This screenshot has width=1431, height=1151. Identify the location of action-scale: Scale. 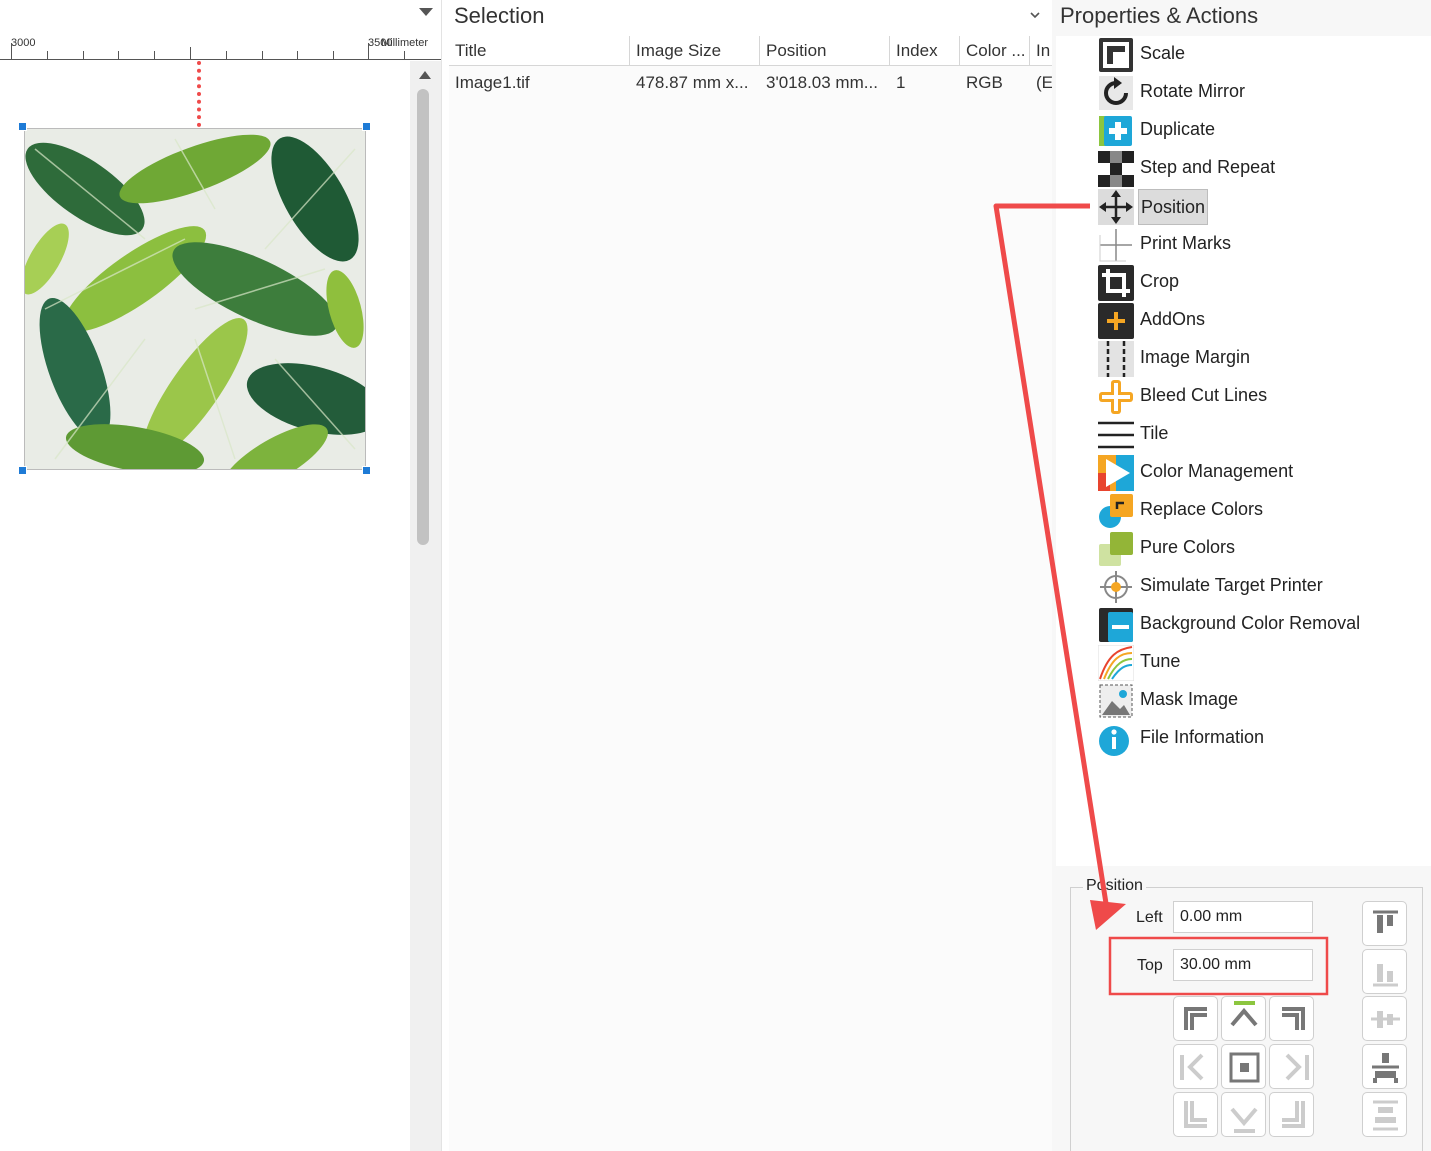
(1258, 54).